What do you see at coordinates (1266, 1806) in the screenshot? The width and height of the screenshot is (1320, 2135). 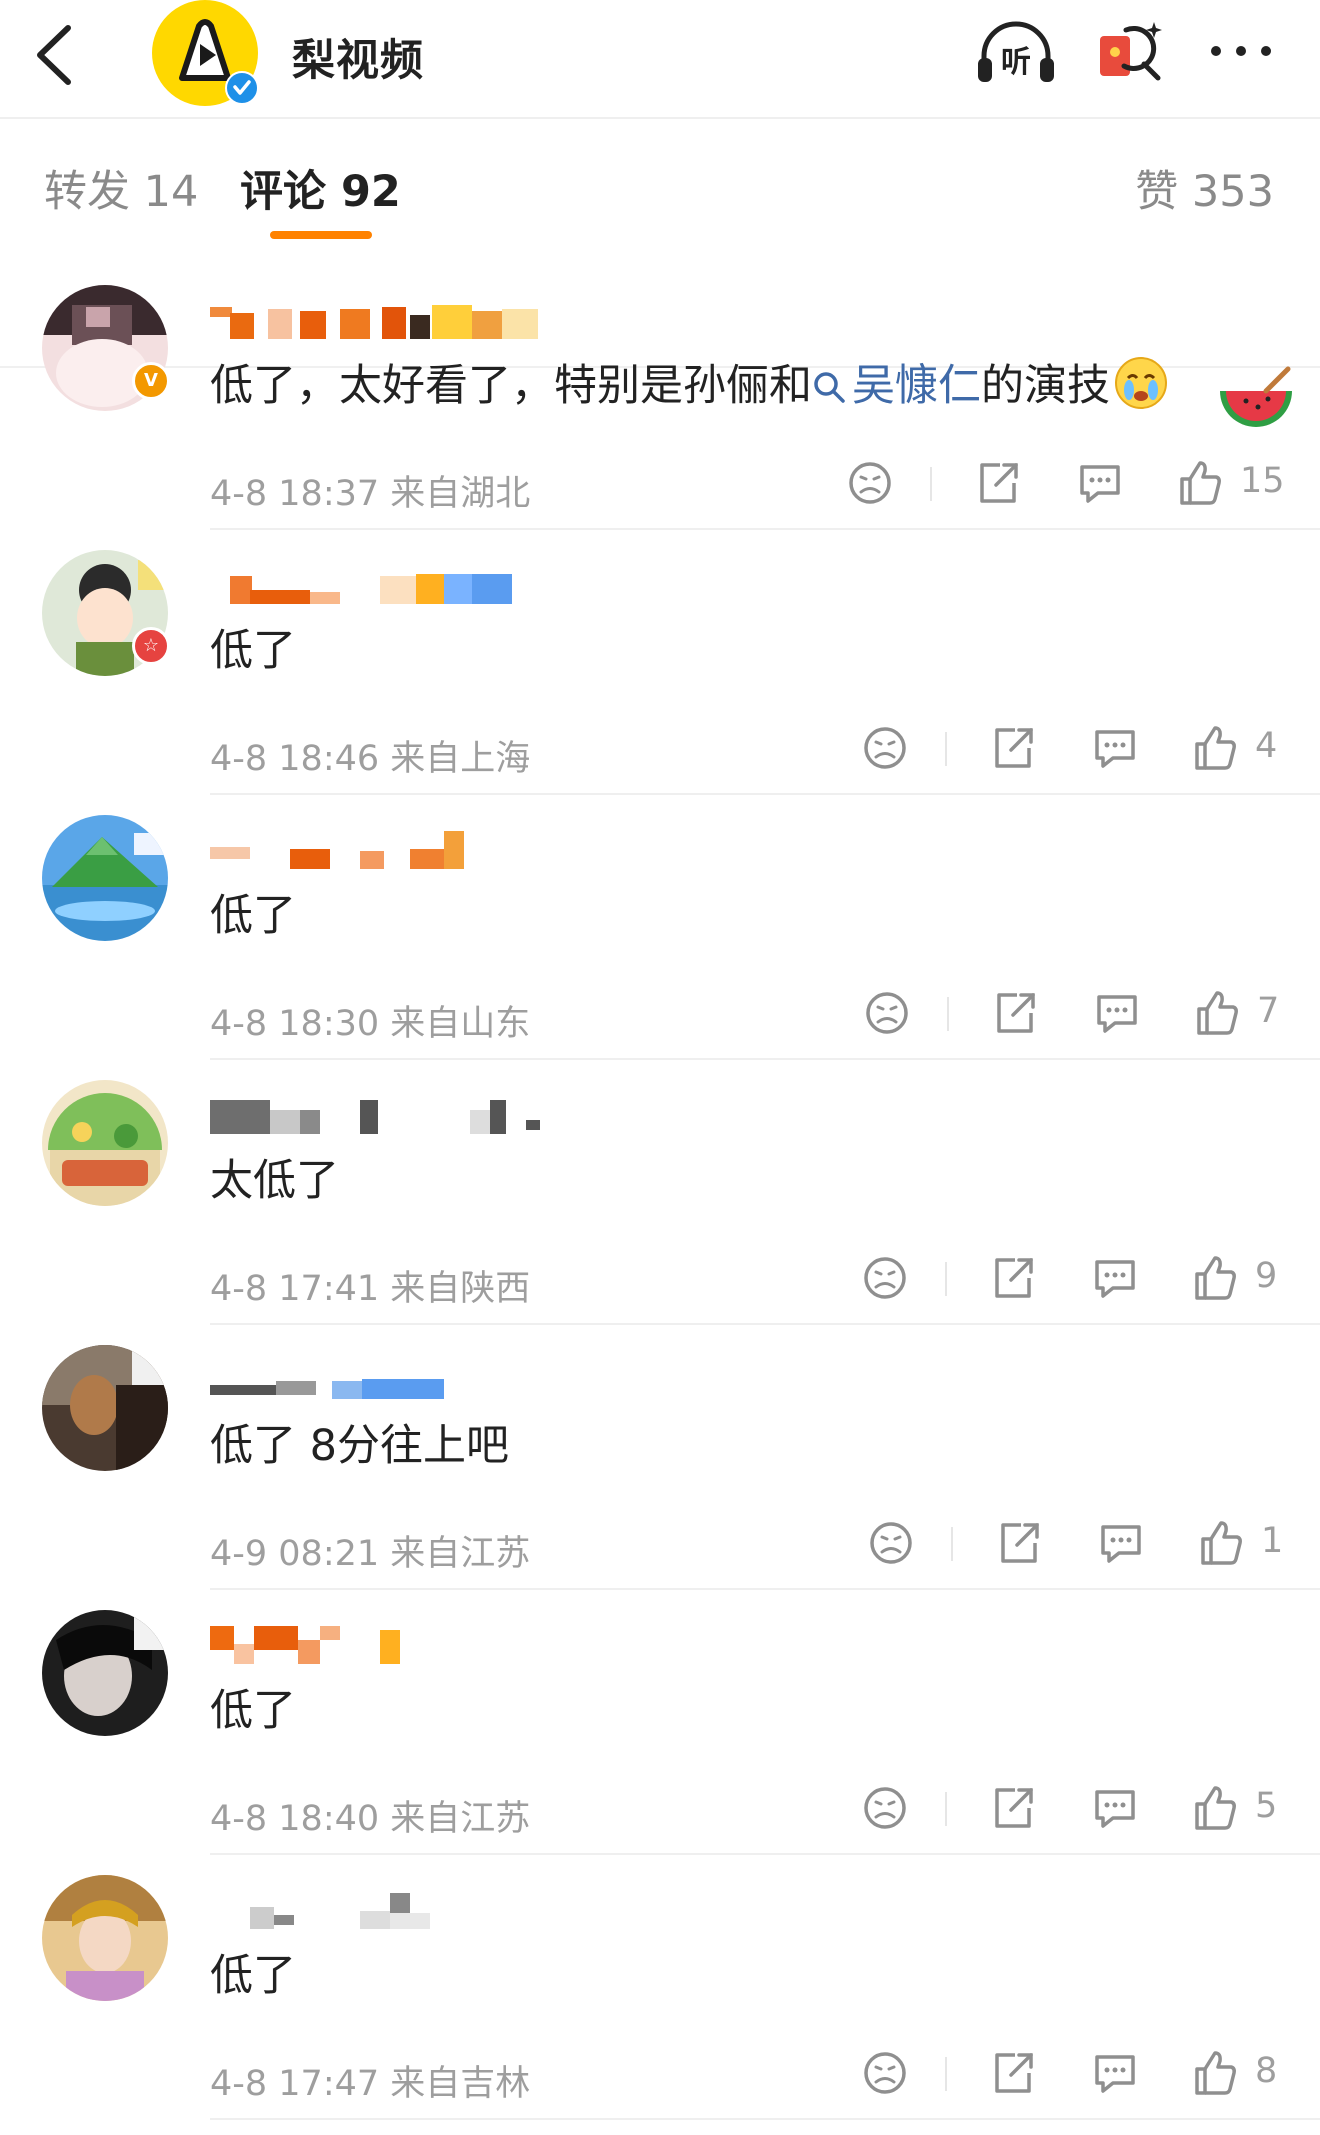 I see `like-count: 5` at bounding box center [1266, 1806].